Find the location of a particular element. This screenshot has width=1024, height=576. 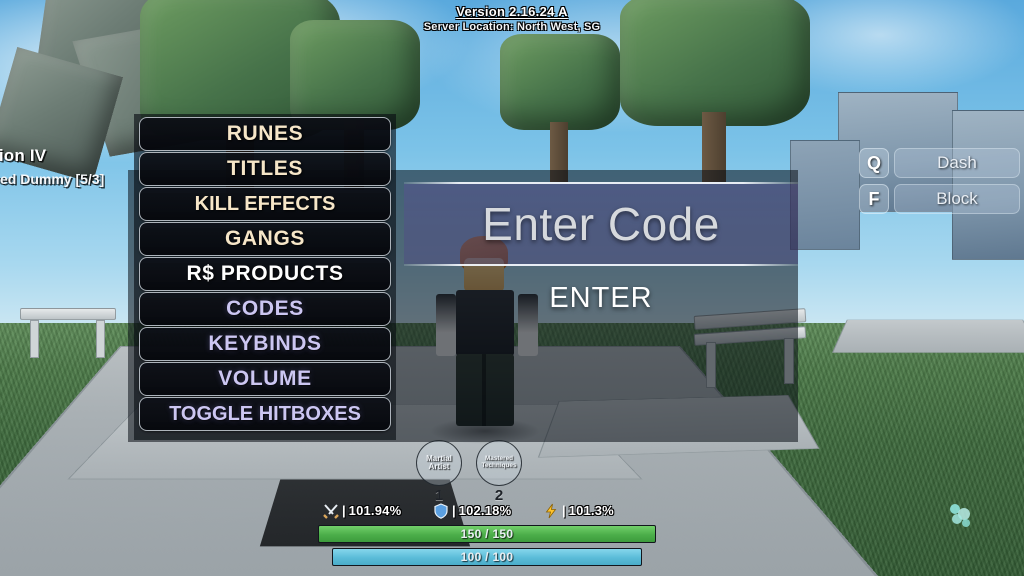

code-divider-bottom is located at coordinates (601, 265).